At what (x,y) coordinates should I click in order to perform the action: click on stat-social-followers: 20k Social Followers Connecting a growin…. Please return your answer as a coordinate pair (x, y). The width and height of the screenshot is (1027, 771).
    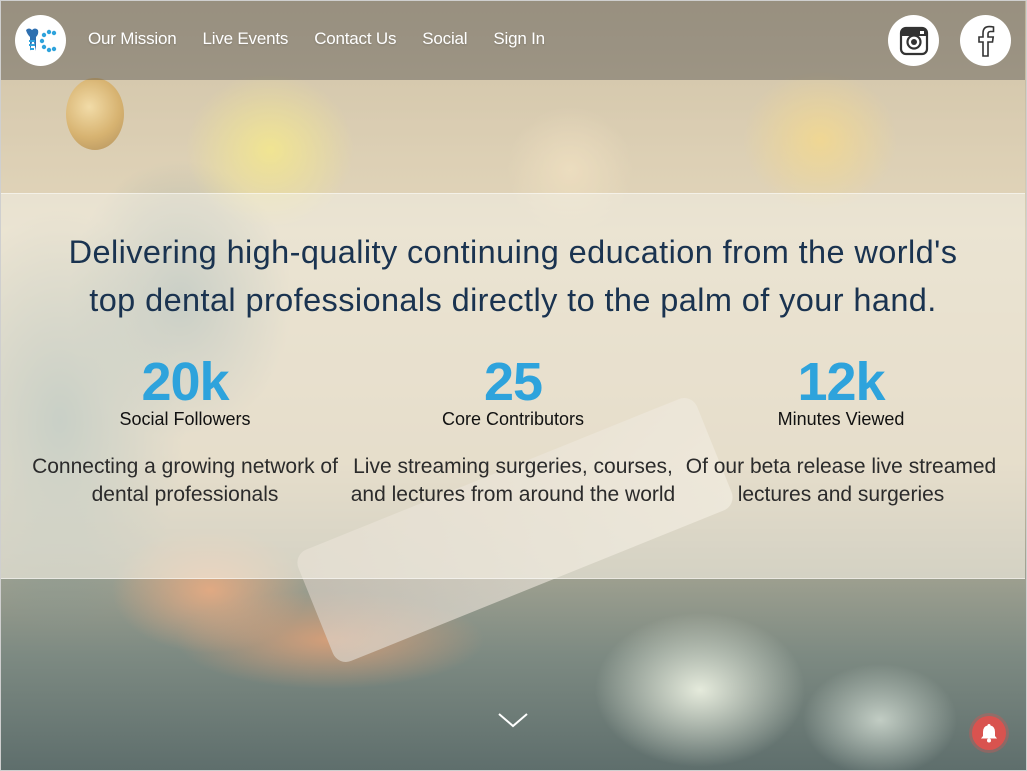
    Looking at the image, I should click on (185, 431).